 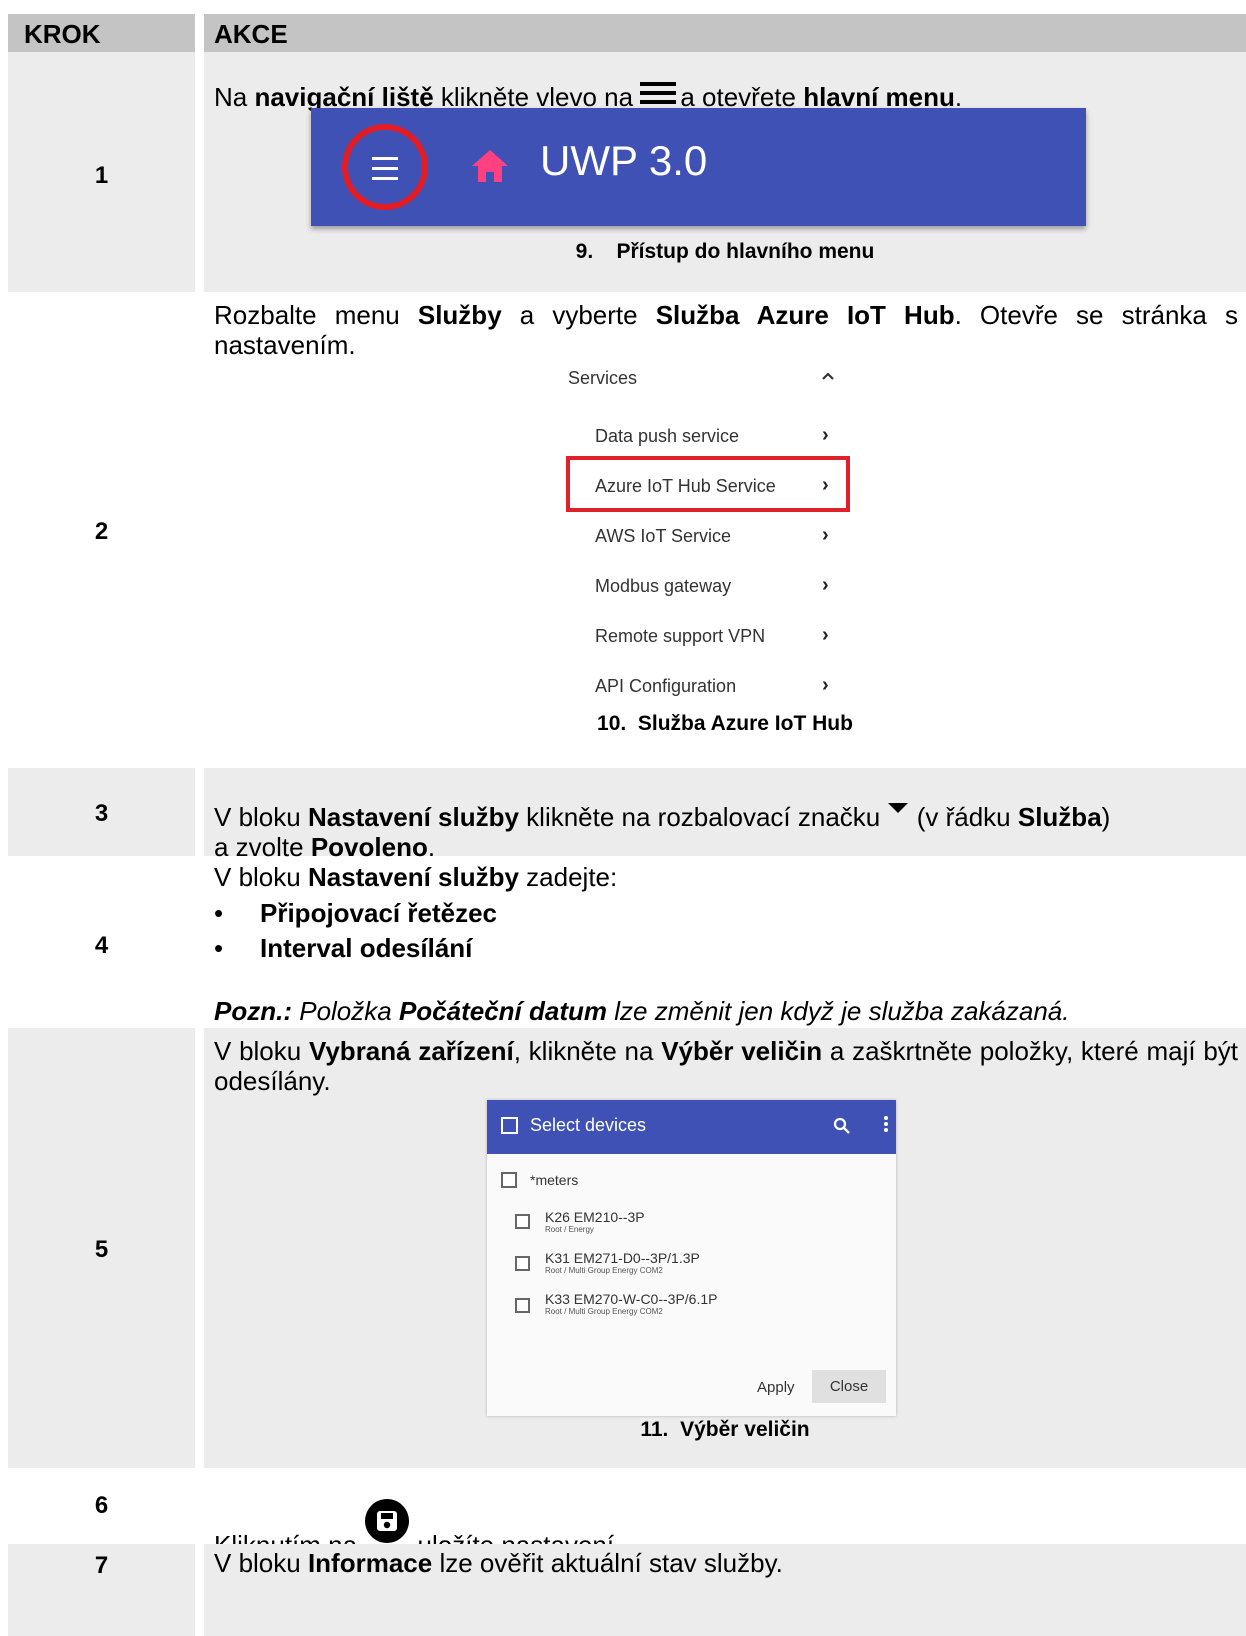 What do you see at coordinates (663, 536) in the screenshot?
I see `menu-item: AWS IoT Service` at bounding box center [663, 536].